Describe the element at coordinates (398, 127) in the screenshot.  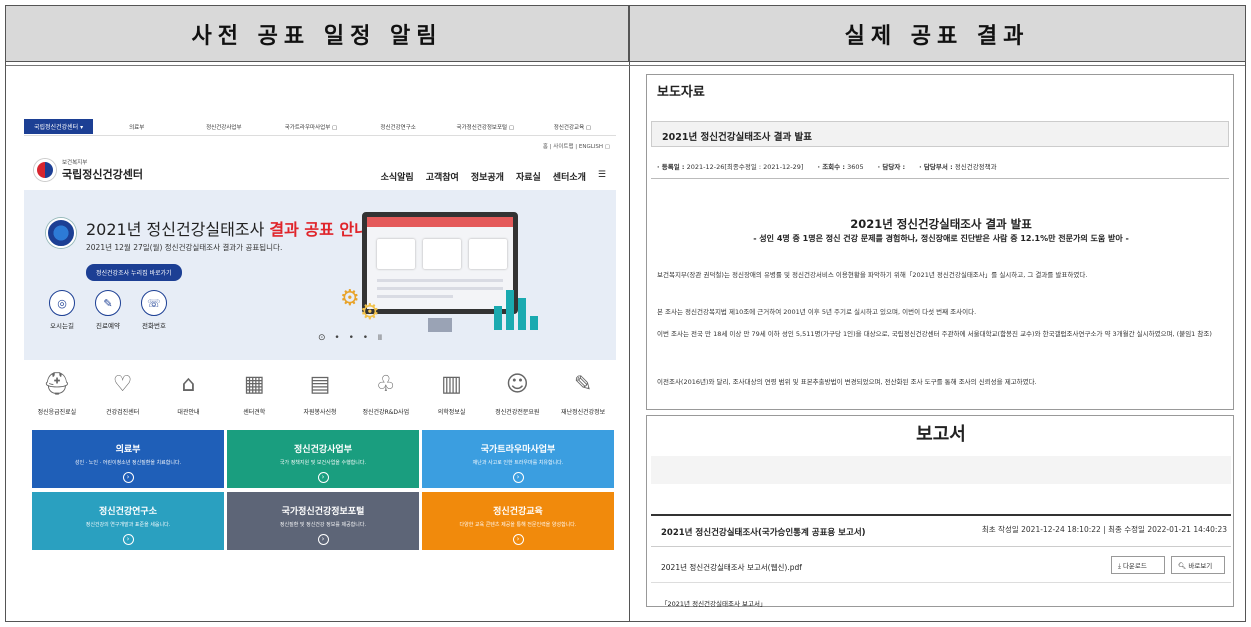
I see `nav-item-research: 정신건강연구소` at that location.